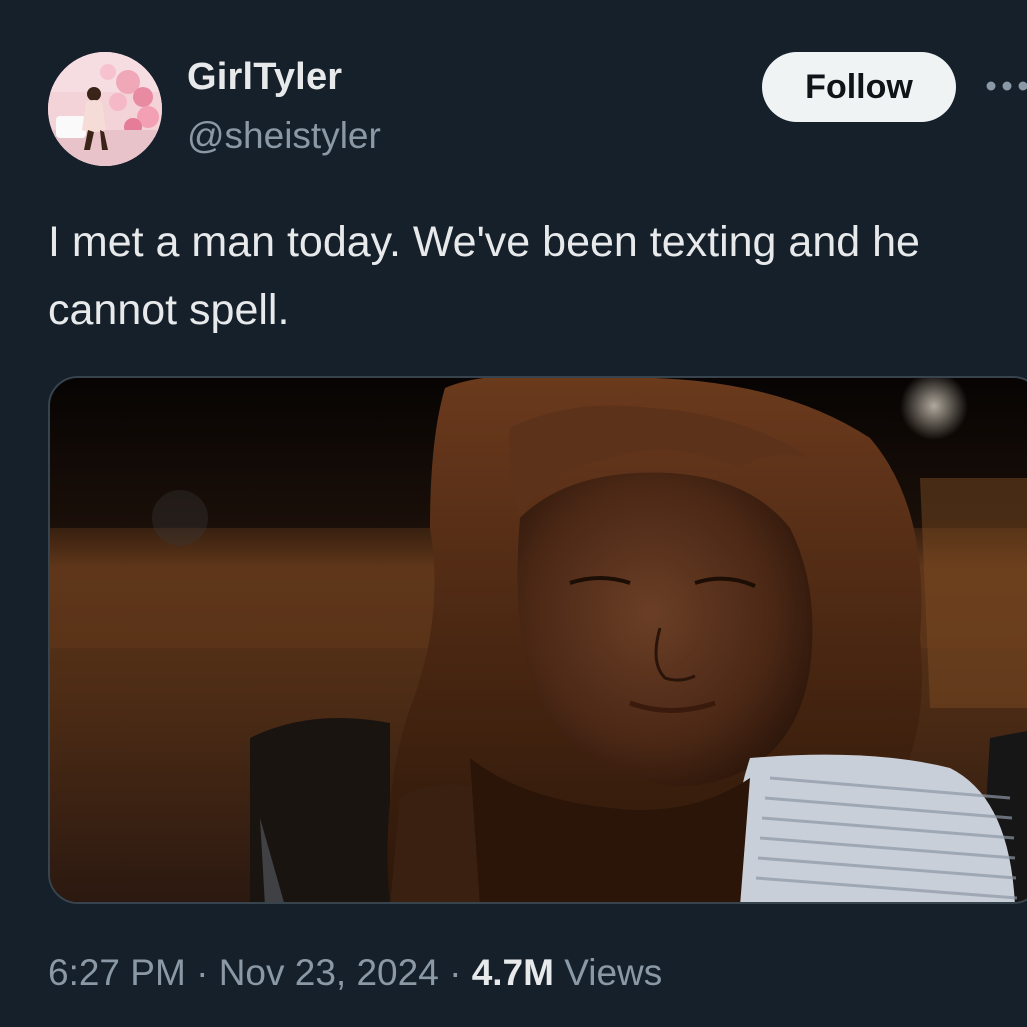  What do you see at coordinates (859, 87) in the screenshot?
I see `follow-button: Follow` at bounding box center [859, 87].